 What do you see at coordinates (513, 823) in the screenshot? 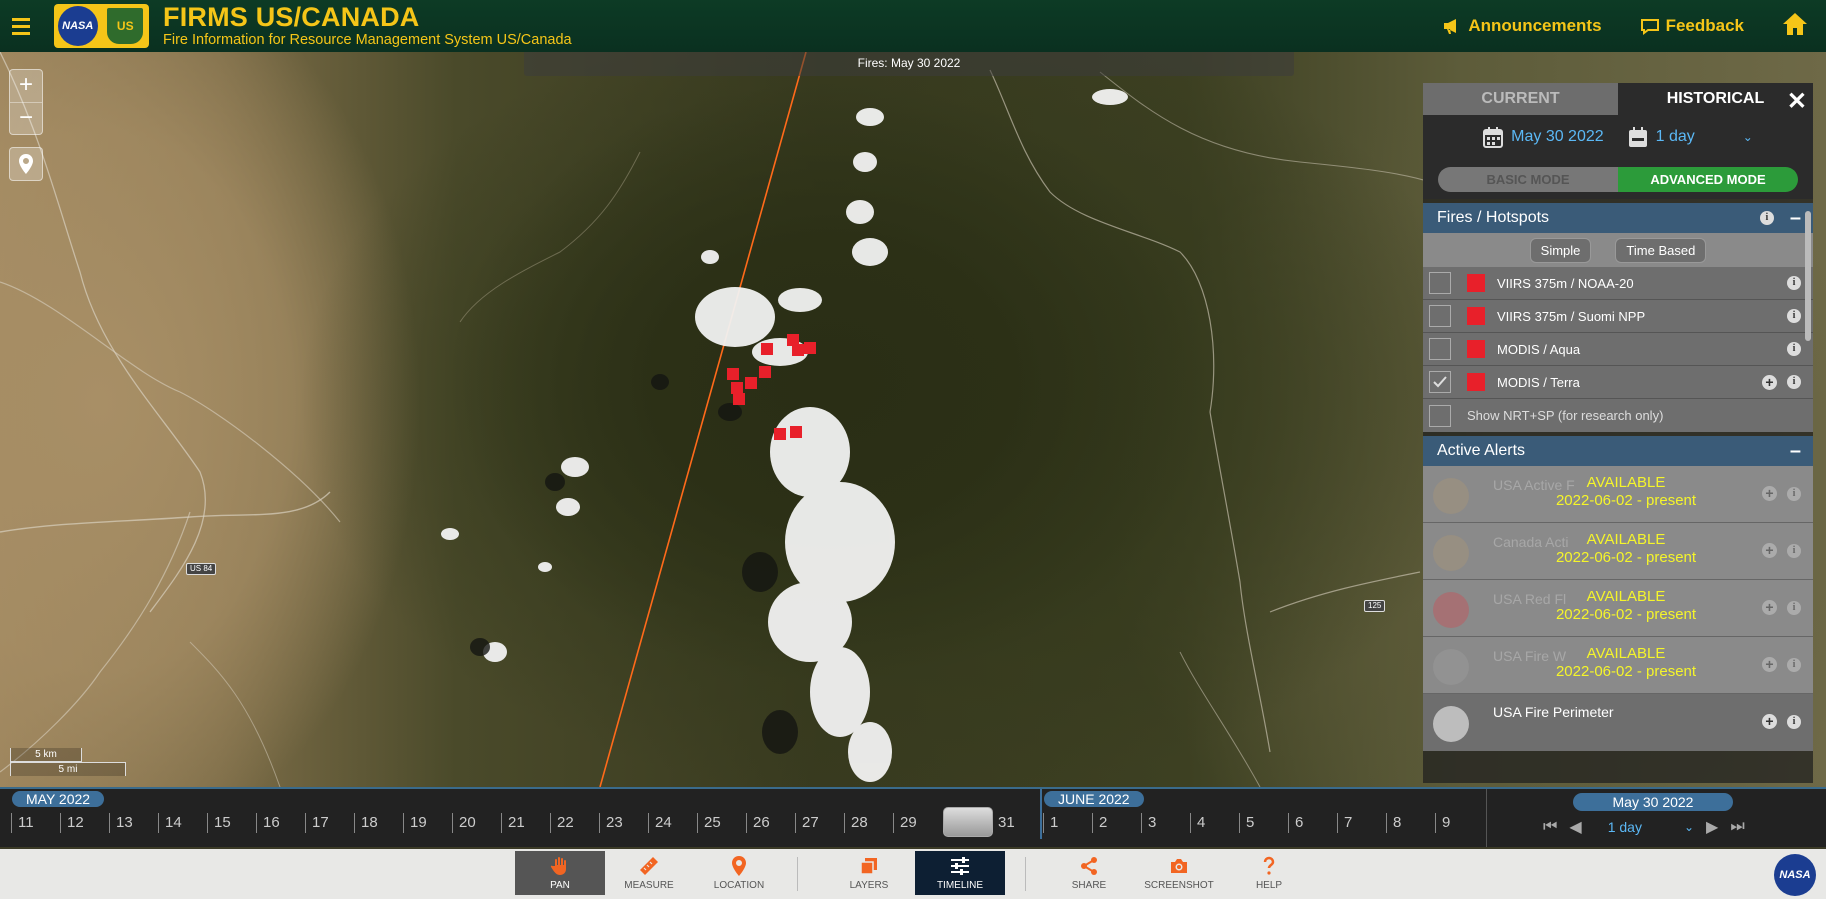
I see `timeline-day: 21` at bounding box center [513, 823].